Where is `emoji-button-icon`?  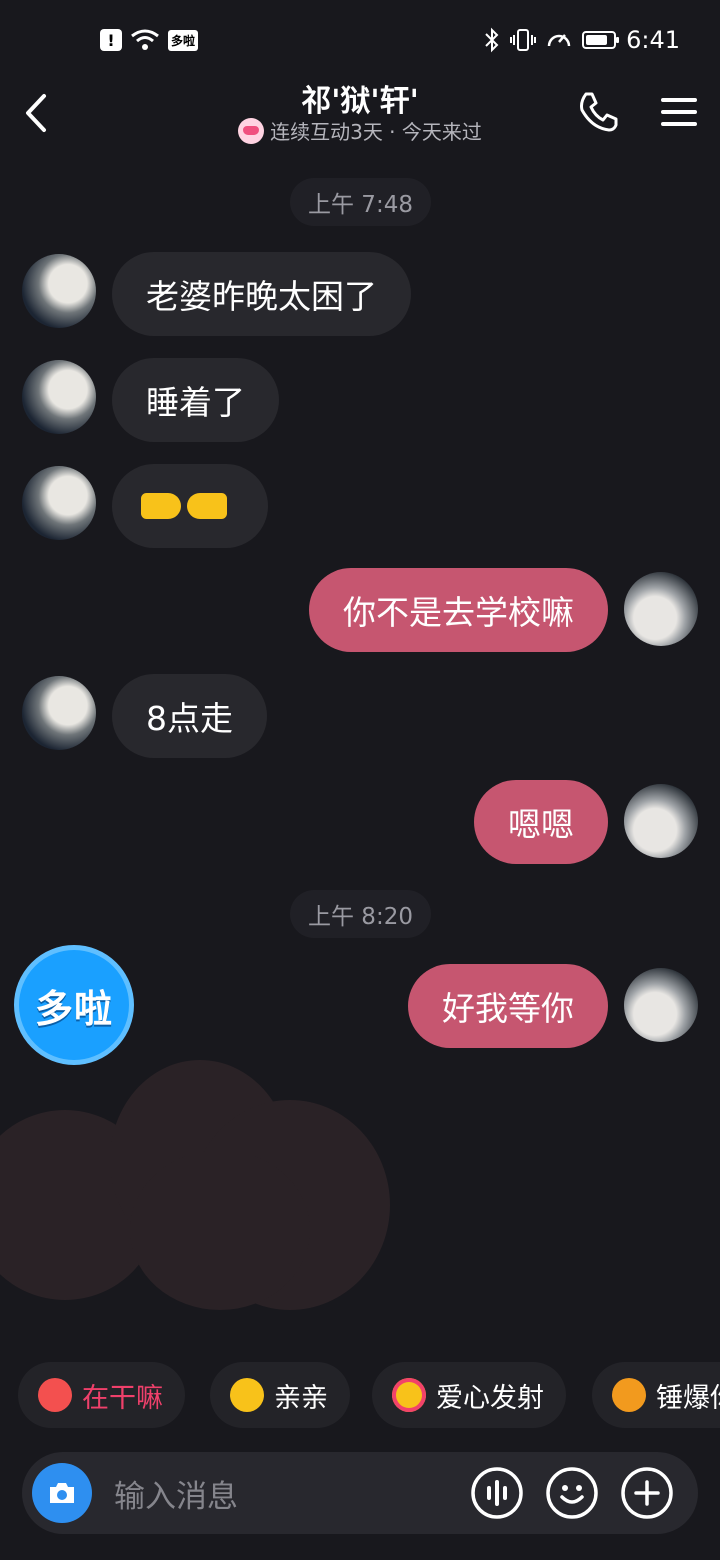
emoji-button-icon is located at coordinates (572, 1493).